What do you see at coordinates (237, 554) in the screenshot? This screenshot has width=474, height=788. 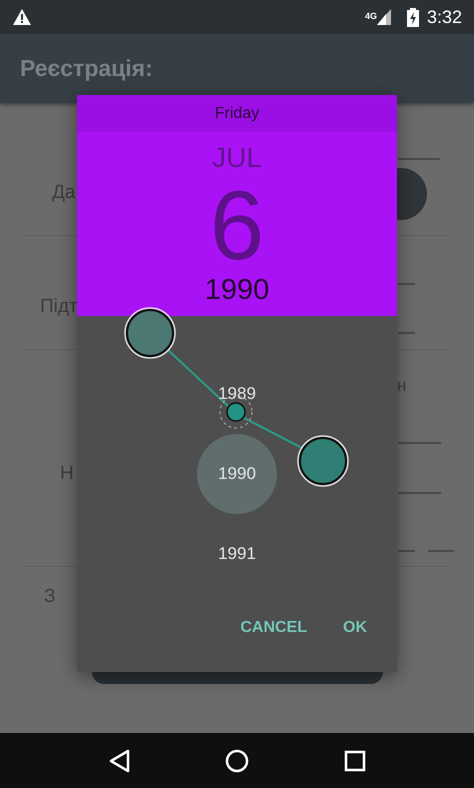 I see `year-item: 1991` at bounding box center [237, 554].